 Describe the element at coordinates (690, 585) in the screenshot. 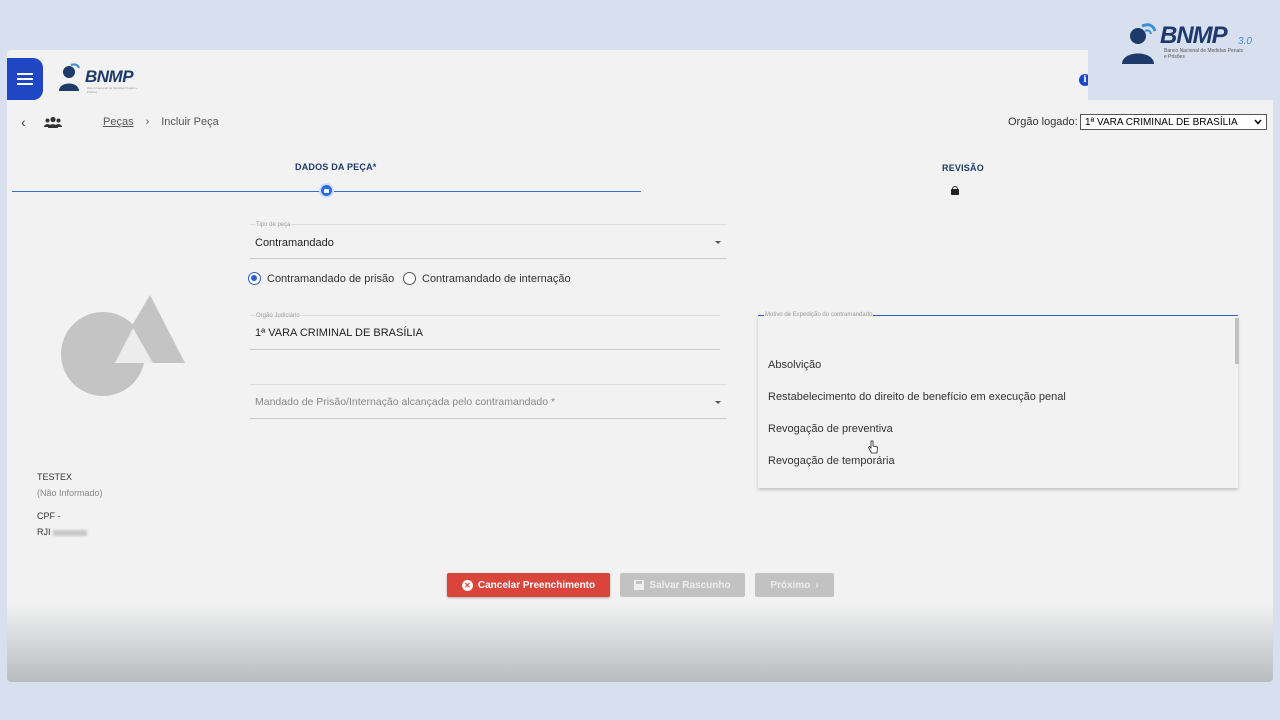

I see `save-draft-label: Salvar Rascunho` at that location.